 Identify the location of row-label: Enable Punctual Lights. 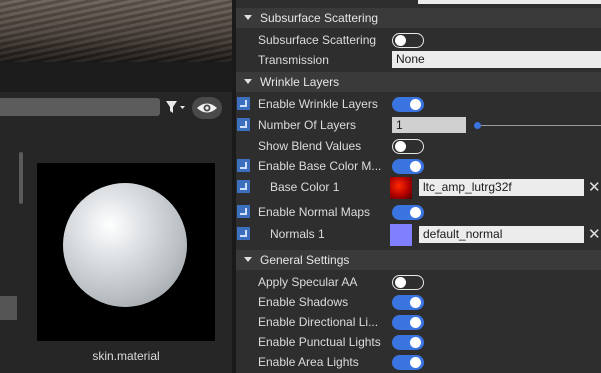
(319, 342).